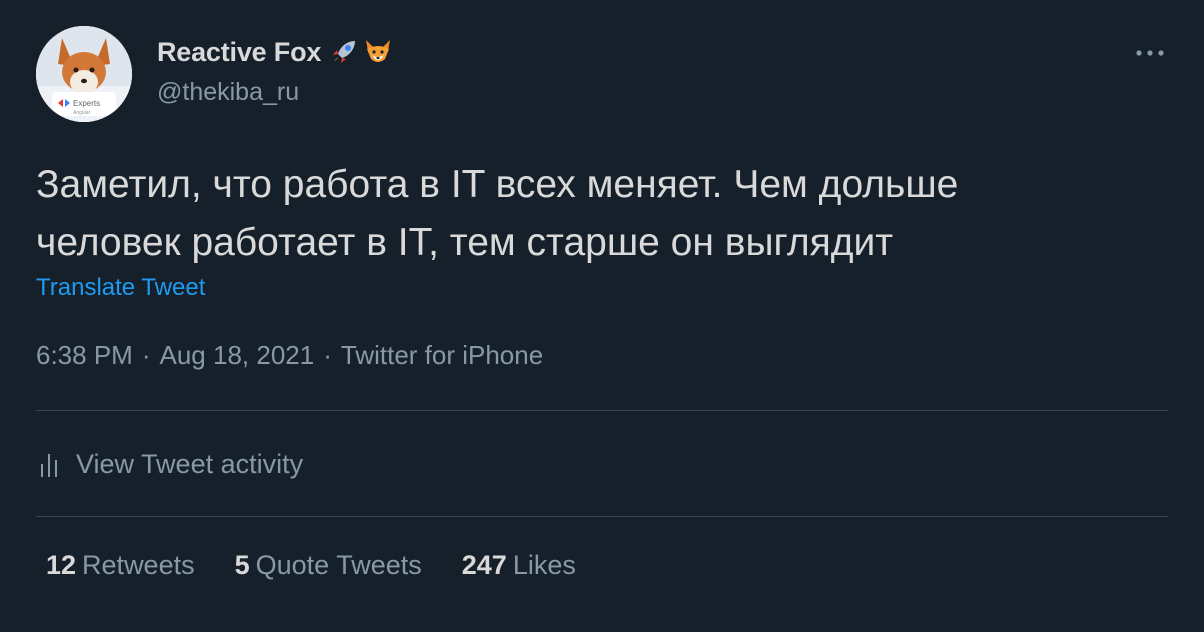 This screenshot has width=1204, height=632. What do you see at coordinates (49, 465) in the screenshot?
I see `bar-chart-icon` at bounding box center [49, 465].